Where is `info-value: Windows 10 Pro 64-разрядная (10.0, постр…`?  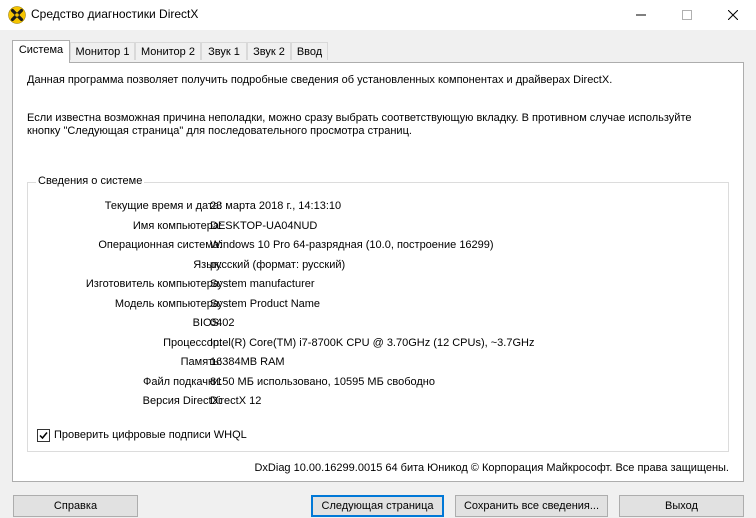 info-value: Windows 10 Pro 64-разрядная (10.0, постр… is located at coordinates (352, 245).